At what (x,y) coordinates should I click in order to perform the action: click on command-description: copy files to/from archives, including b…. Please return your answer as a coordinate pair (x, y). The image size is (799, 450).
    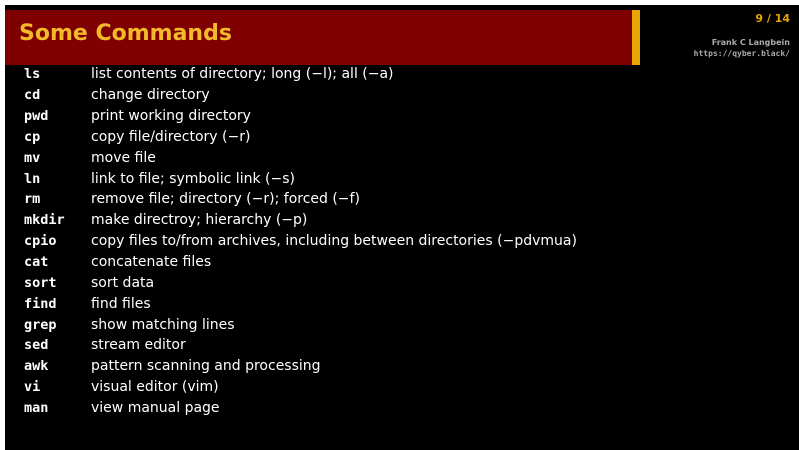
    Looking at the image, I should click on (334, 241).